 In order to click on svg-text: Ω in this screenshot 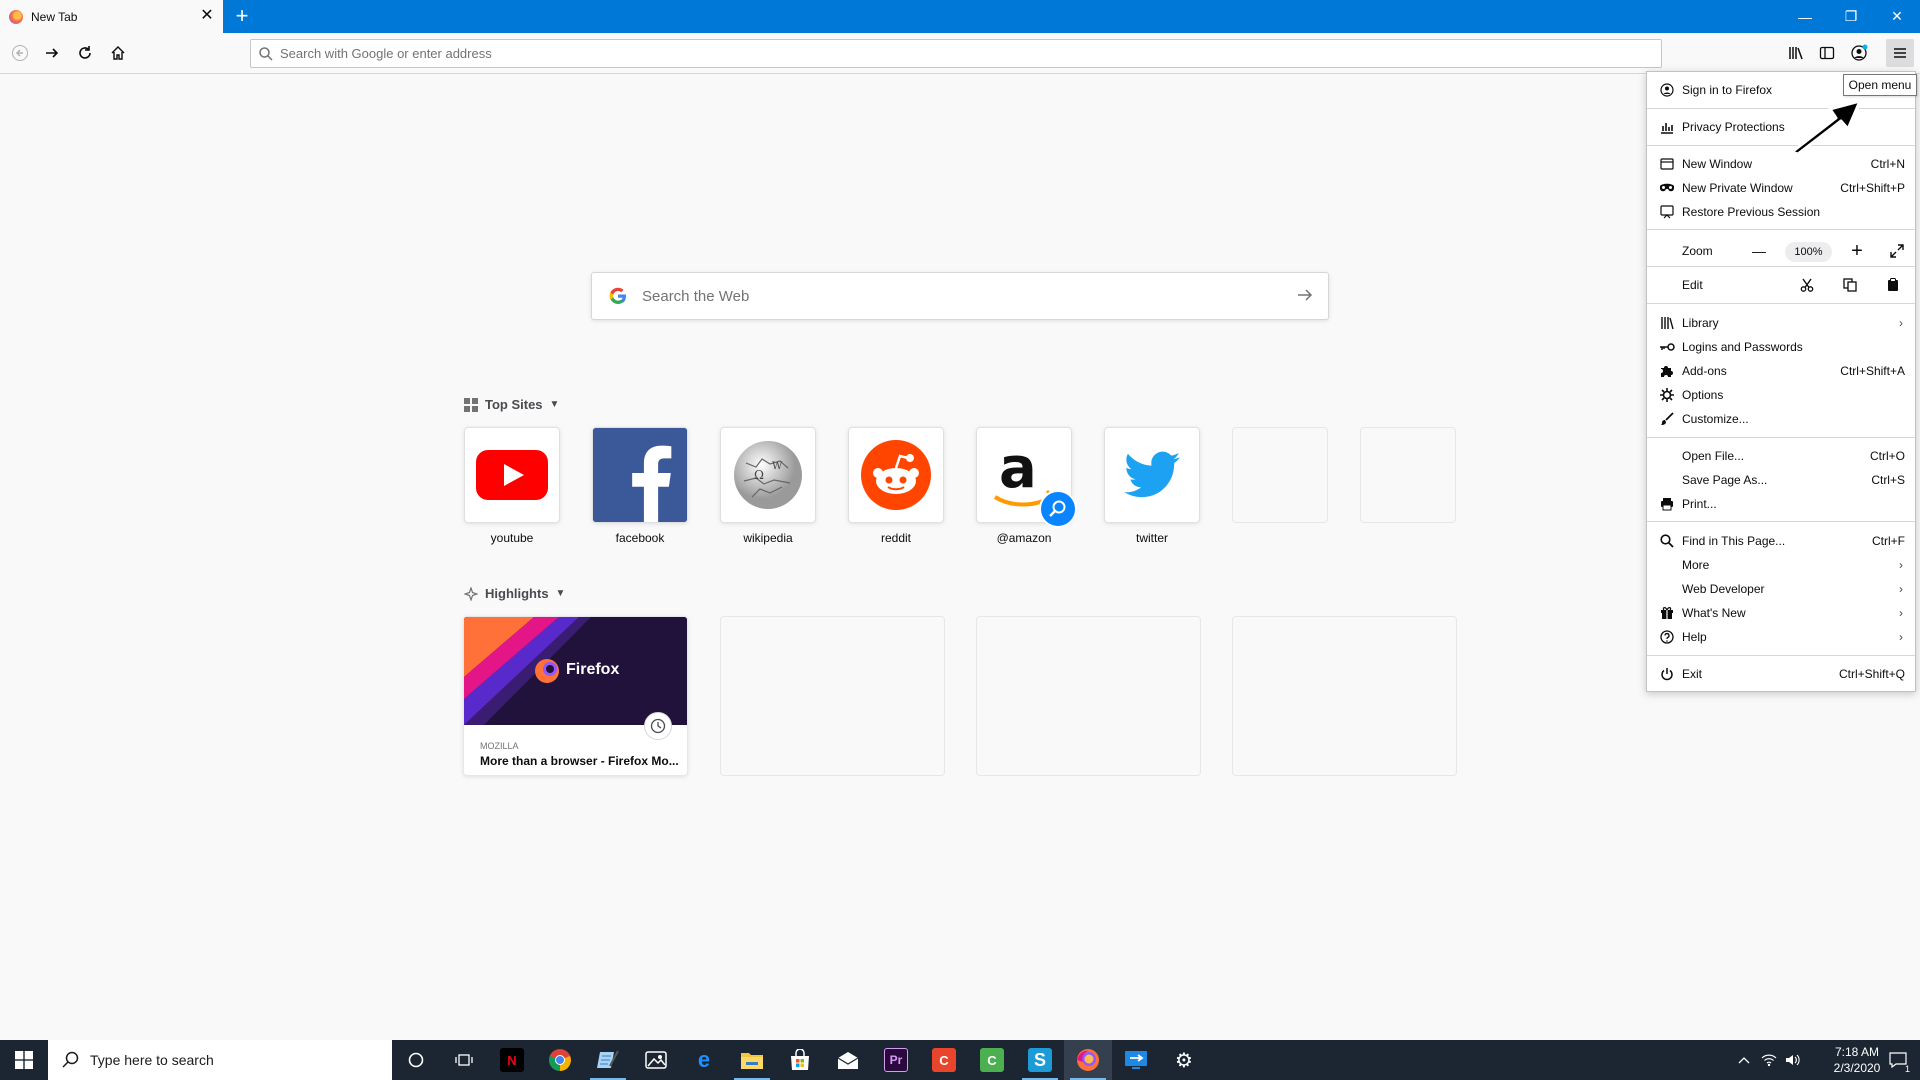, I will do `click(759, 475)`.